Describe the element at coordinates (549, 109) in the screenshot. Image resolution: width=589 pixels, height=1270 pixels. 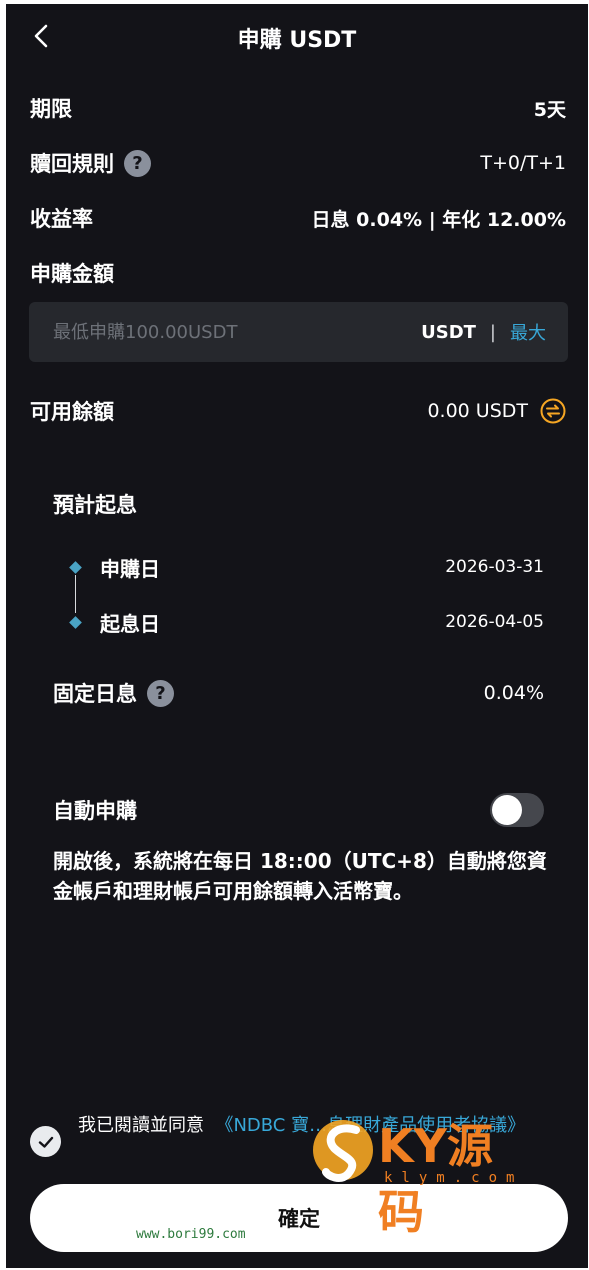
I see `term-value: 5天` at that location.